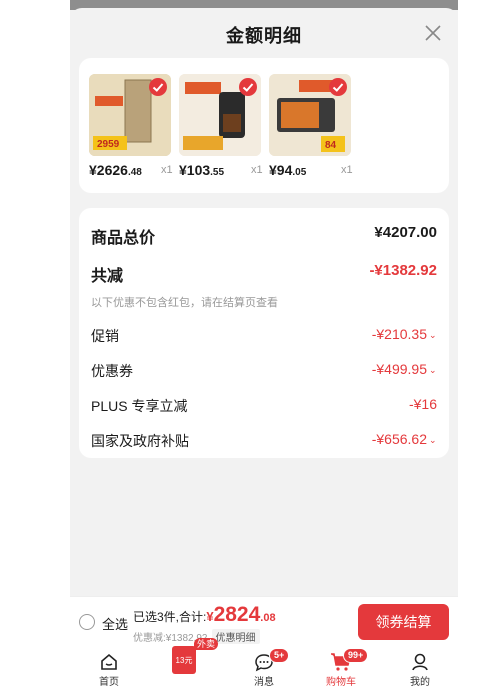  I want to click on product-item: 84 ¥94.05 x1, so click(311, 126).